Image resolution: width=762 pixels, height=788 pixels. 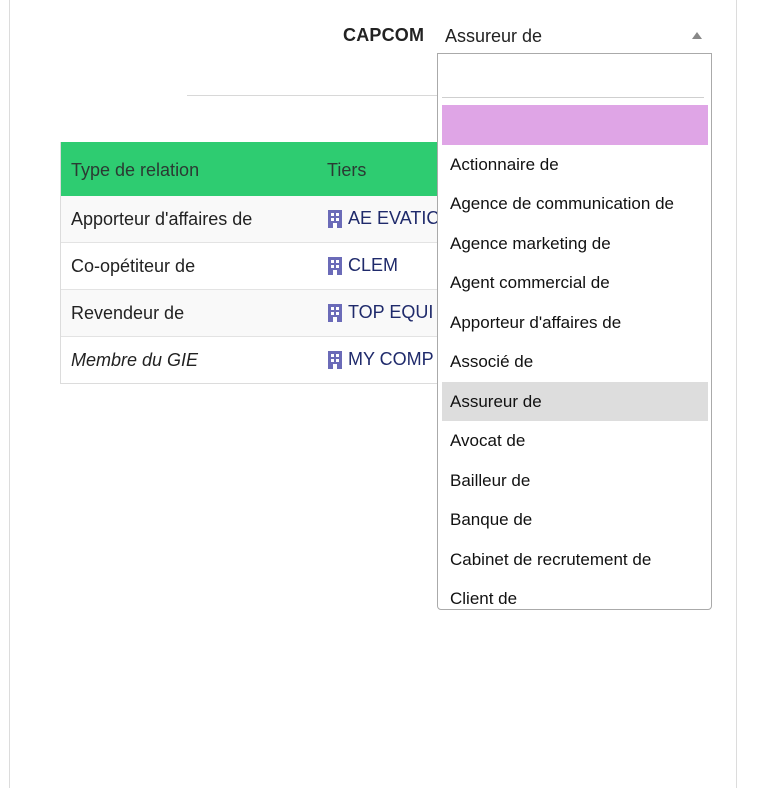 What do you see at coordinates (575, 165) in the screenshot?
I see `option-actionnaire: Actionnaire de` at bounding box center [575, 165].